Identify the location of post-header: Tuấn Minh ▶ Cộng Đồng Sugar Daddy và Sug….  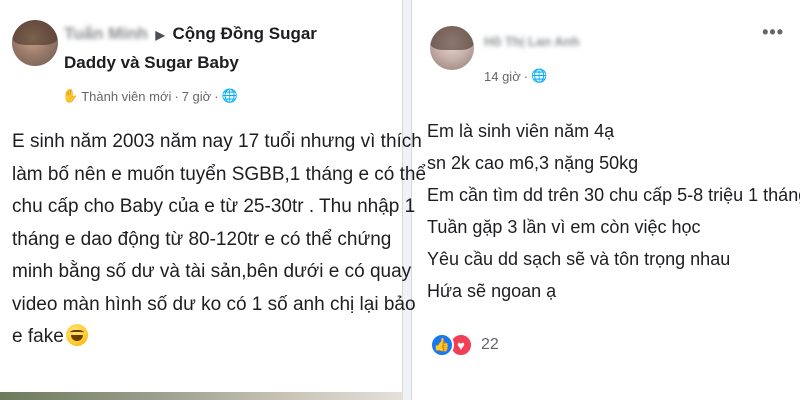
(214, 48).